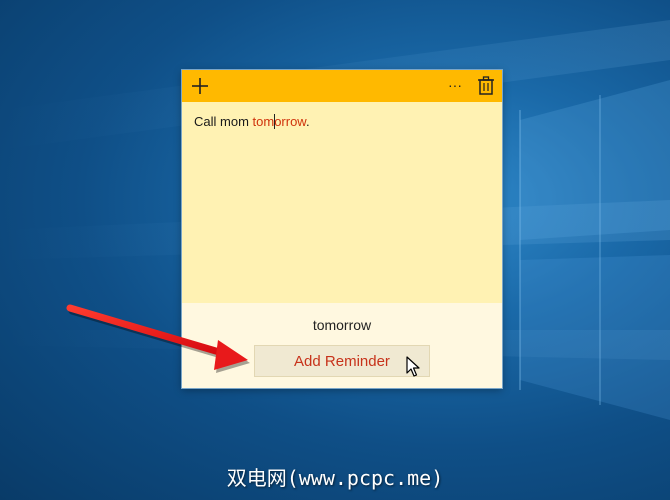 The width and height of the screenshot is (670, 500). I want to click on note-text: Call mom tomorrow., so click(252, 121).